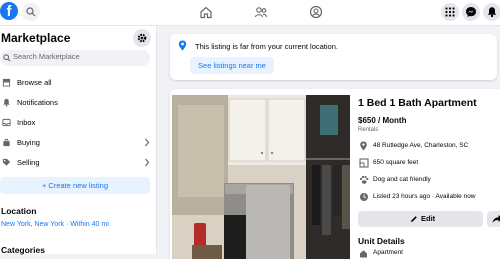  Describe the element at coordinates (6, 142) in the screenshot. I see `bag-icon` at that location.